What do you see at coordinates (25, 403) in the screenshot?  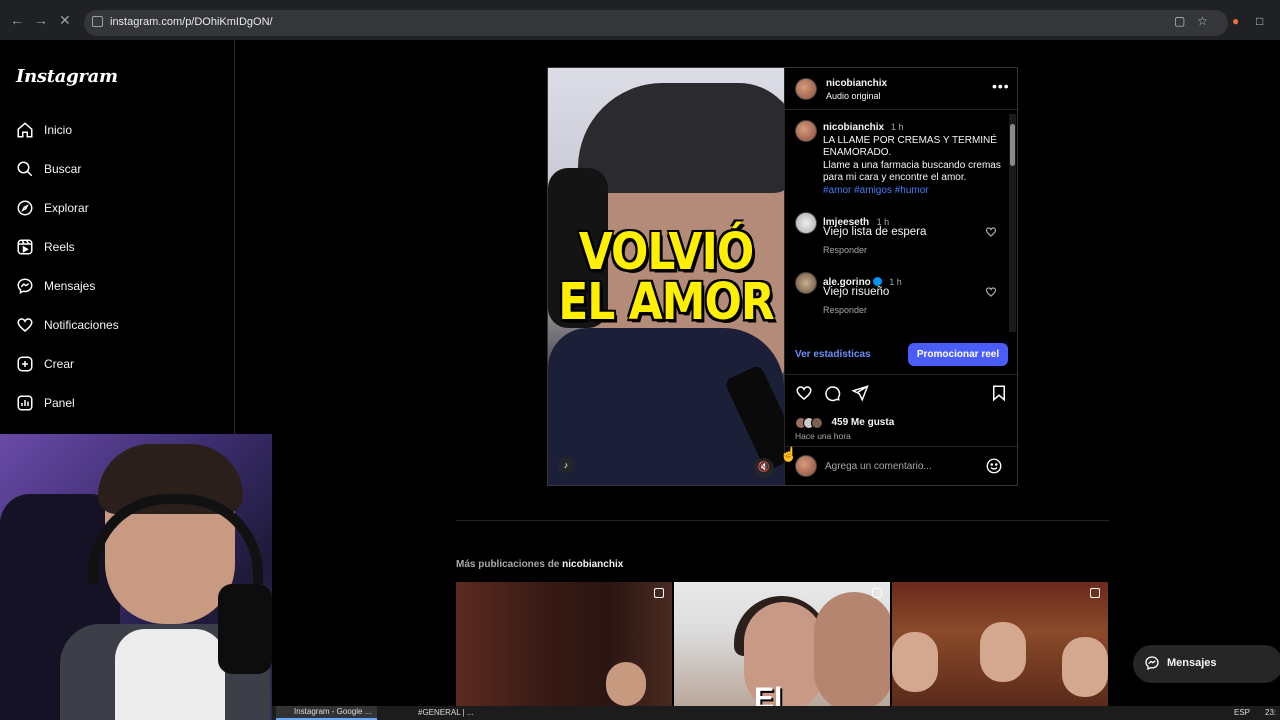 I see `chart-icon` at bounding box center [25, 403].